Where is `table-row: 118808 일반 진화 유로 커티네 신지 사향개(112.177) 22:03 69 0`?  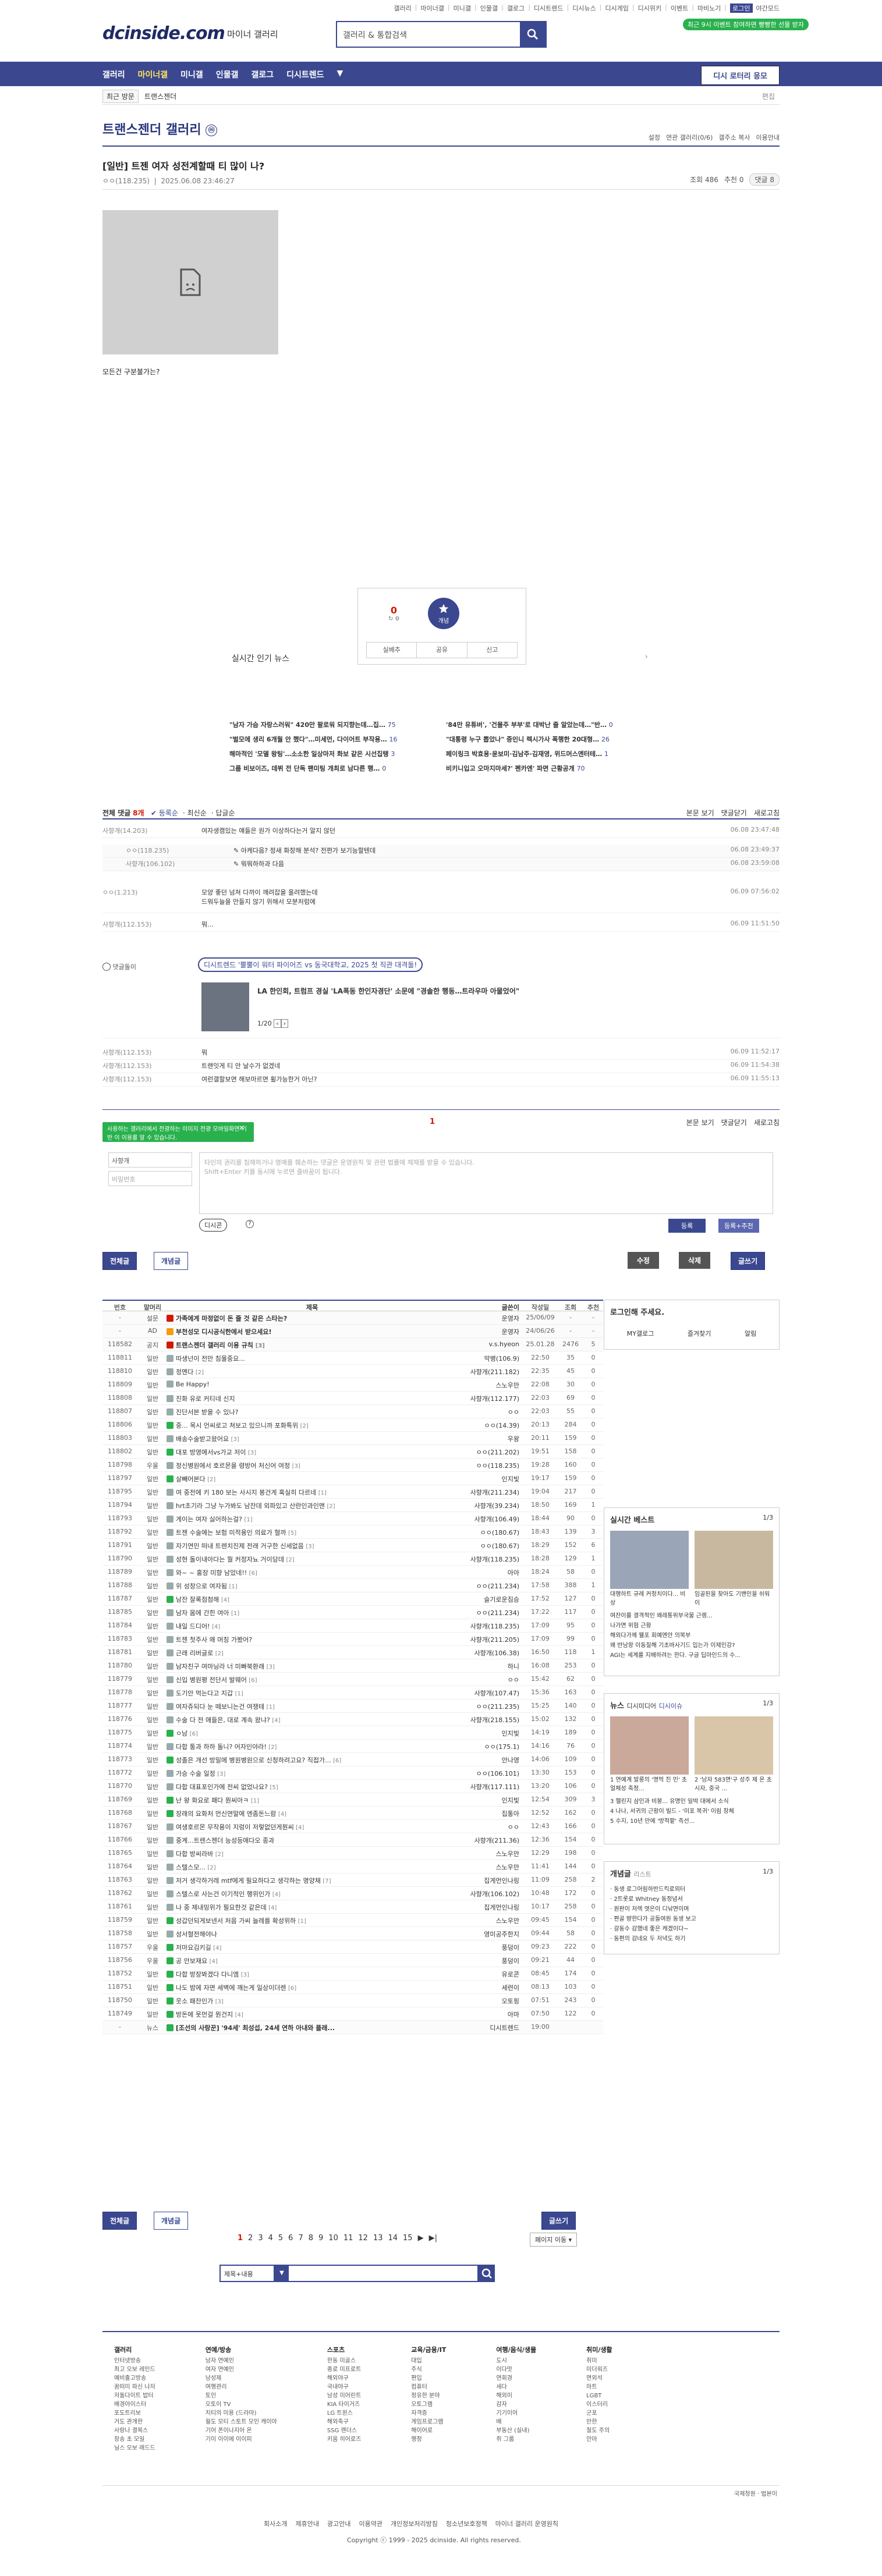
table-row: 118808 일반 진화 유로 커티네 신지 사향개(112.177) 22:03 69 0 is located at coordinates (352, 1399).